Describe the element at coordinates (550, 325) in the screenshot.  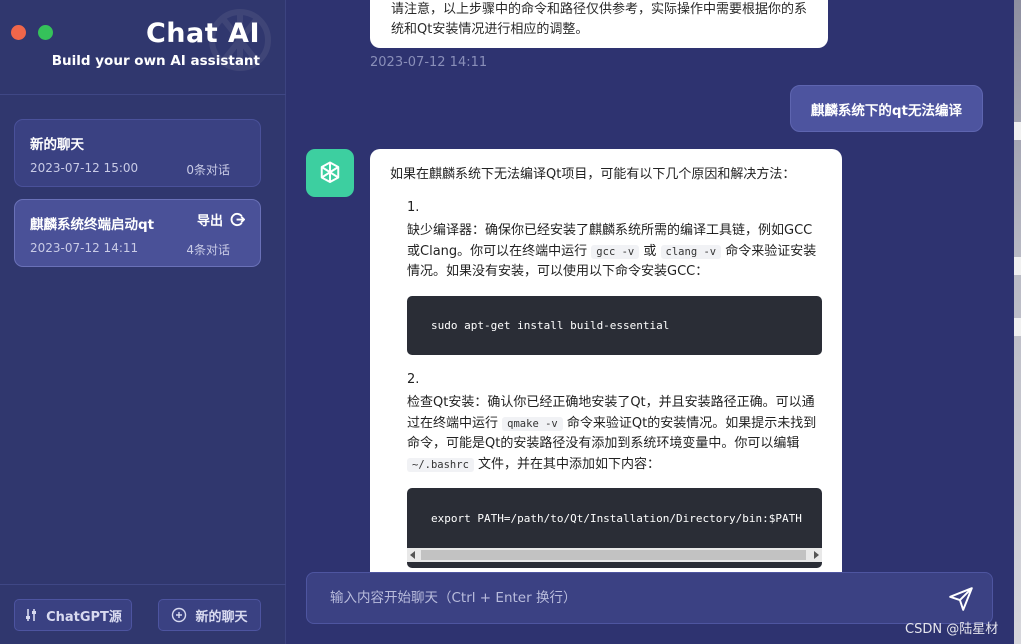
I see `code-text: sudo apt-get install build-essential` at that location.